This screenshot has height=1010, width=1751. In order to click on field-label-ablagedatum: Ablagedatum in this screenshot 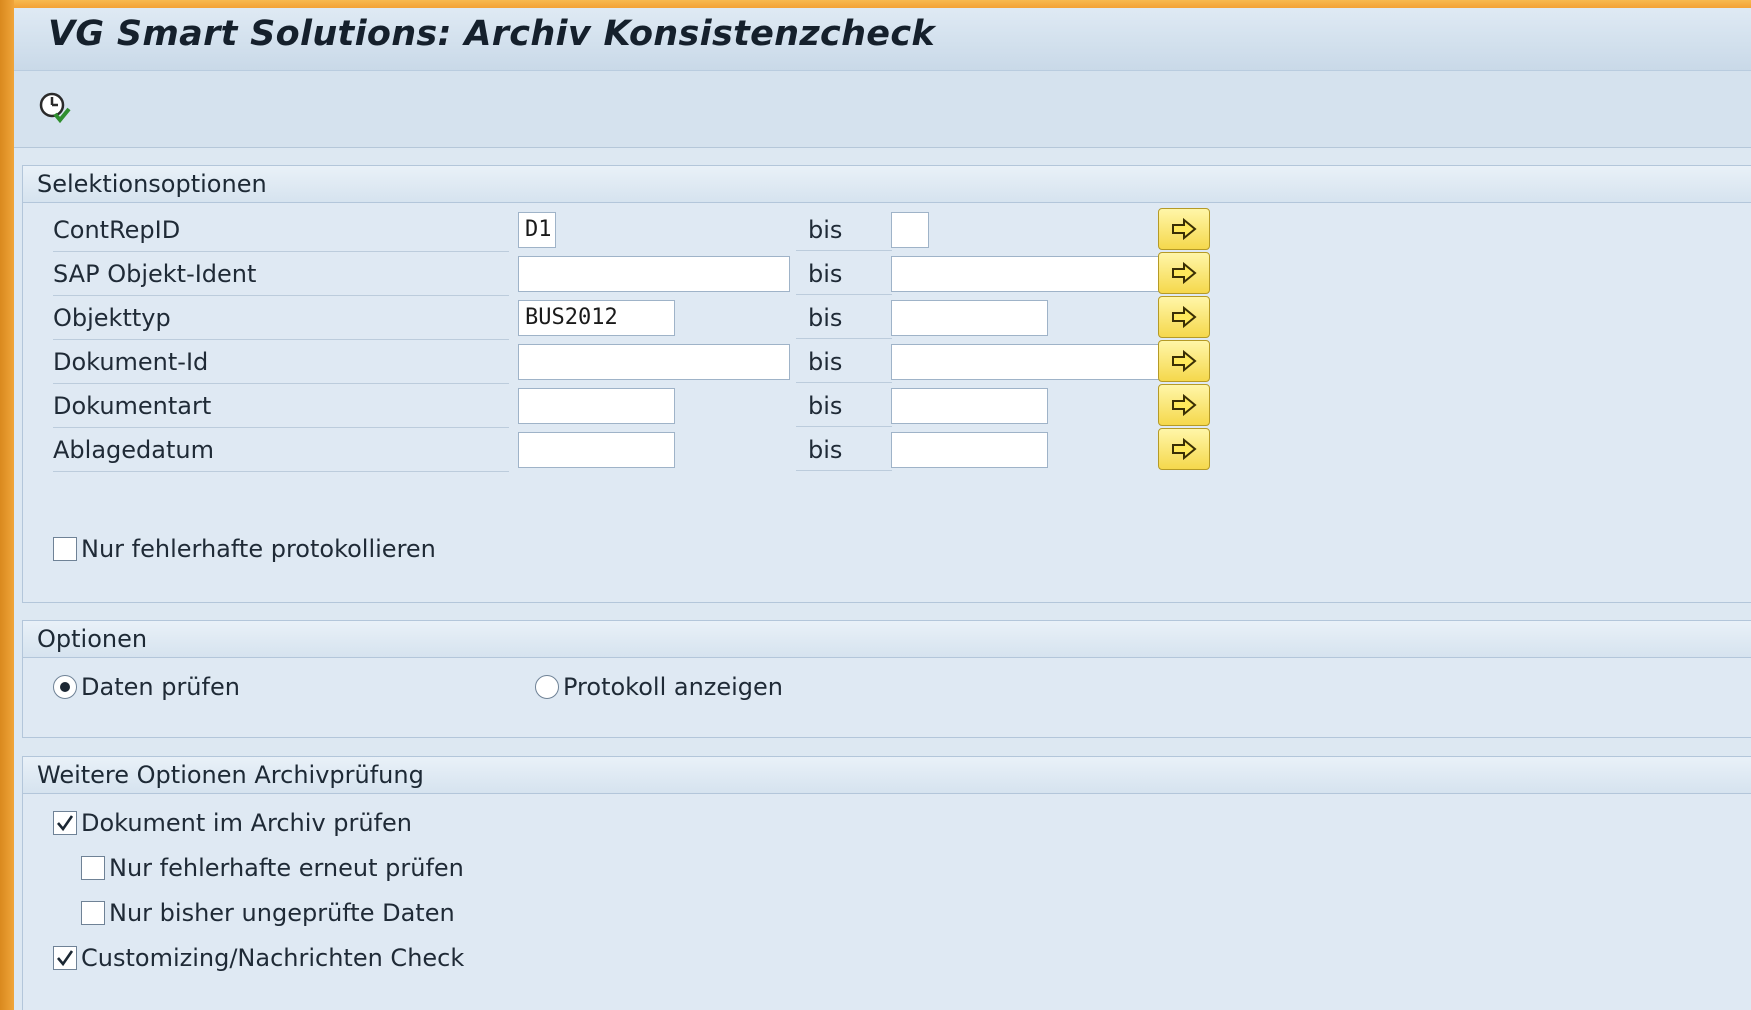, I will do `click(281, 450)`.